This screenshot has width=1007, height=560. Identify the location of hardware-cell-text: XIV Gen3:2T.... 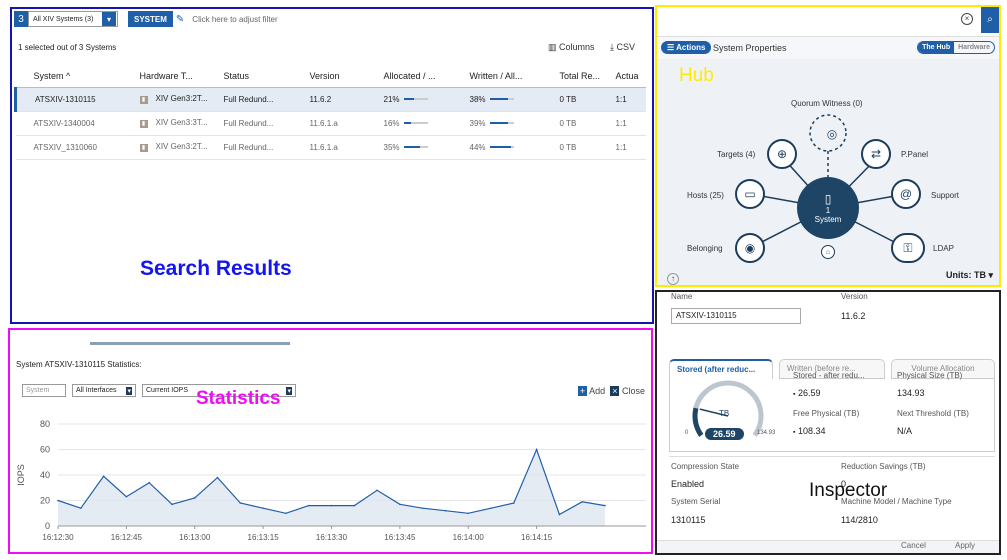
(181, 146).